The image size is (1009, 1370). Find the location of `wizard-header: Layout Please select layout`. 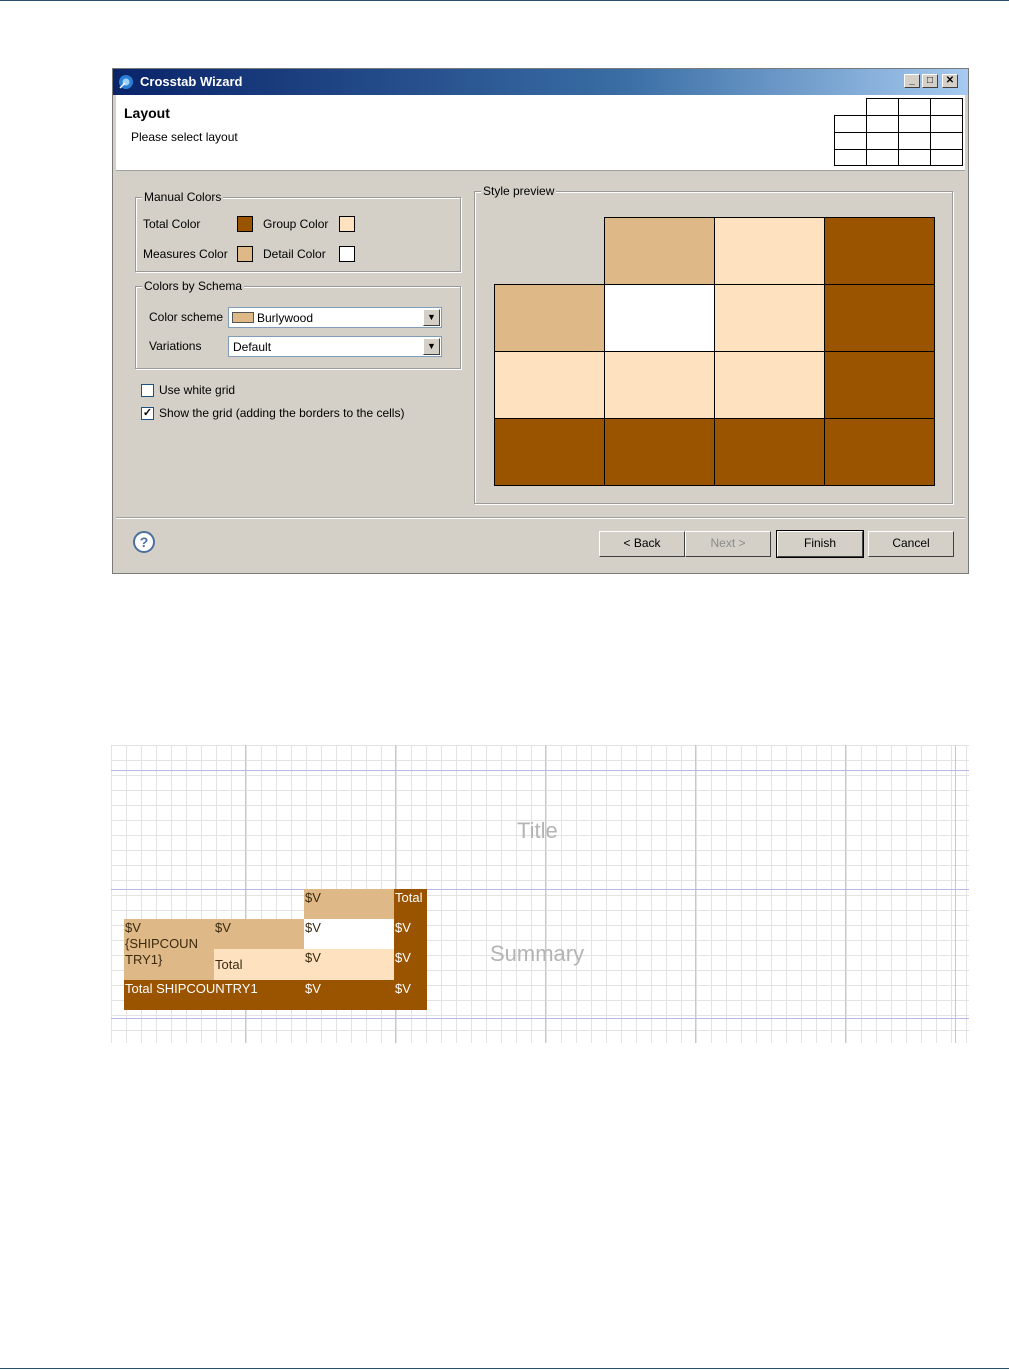

wizard-header: Layout Please select layout is located at coordinates (540, 133).